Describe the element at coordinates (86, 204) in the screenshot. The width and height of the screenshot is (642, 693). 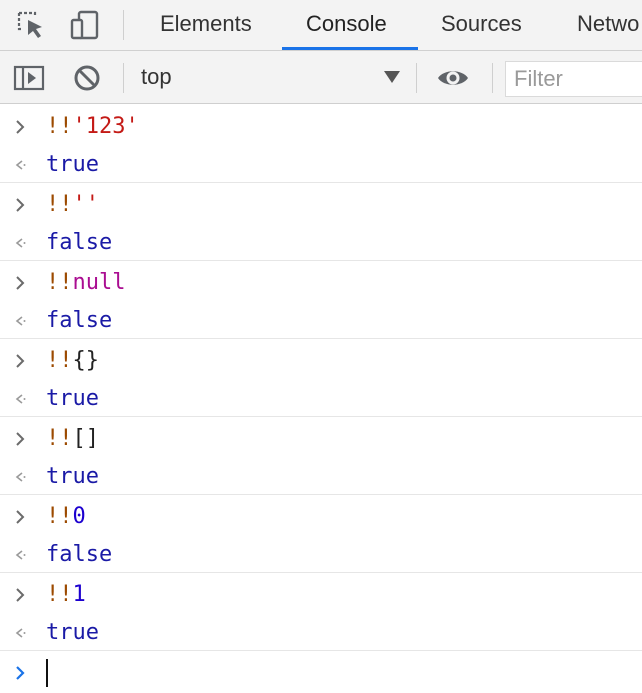
I see `operand-value: ''` at that location.